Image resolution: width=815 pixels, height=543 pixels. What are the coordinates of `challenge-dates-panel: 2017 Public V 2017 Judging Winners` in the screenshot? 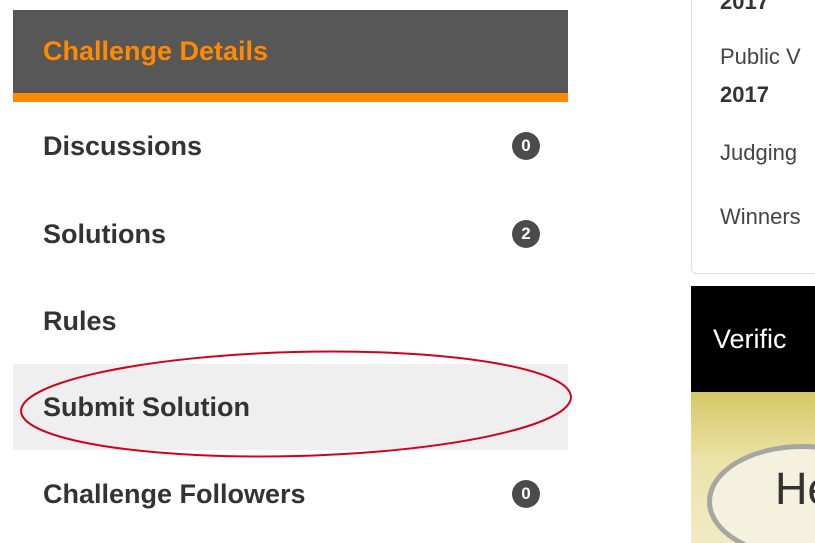 It's located at (753, 137).